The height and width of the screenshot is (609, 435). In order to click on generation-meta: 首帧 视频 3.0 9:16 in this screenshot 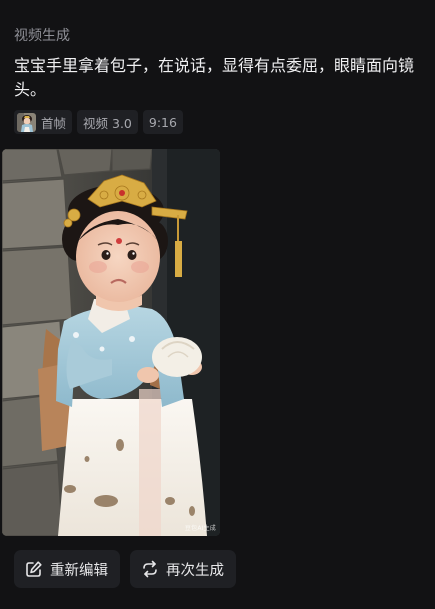, I will do `click(98, 122)`.